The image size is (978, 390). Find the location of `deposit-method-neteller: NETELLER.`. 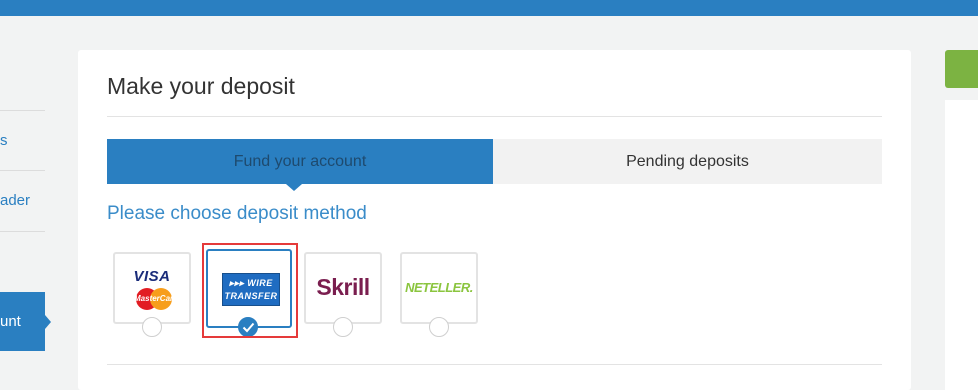

deposit-method-neteller: NETELLER. is located at coordinates (439, 294).